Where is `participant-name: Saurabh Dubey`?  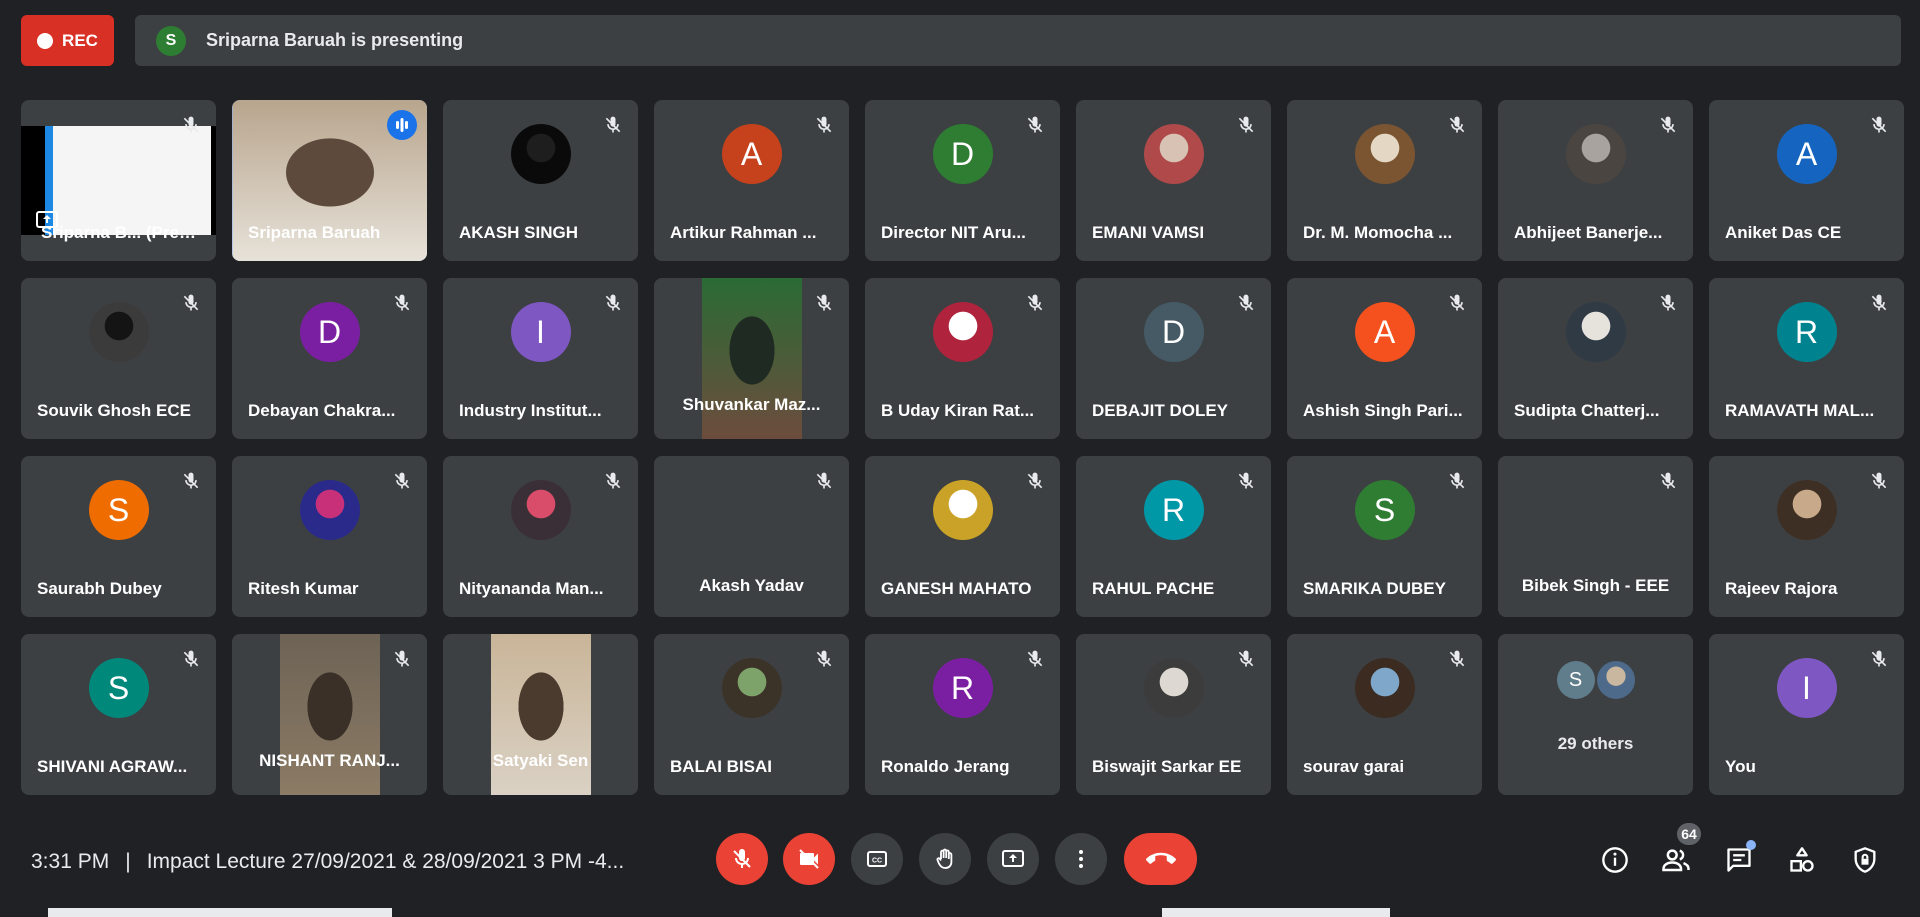 participant-name: Saurabh Dubey is located at coordinates (99, 588).